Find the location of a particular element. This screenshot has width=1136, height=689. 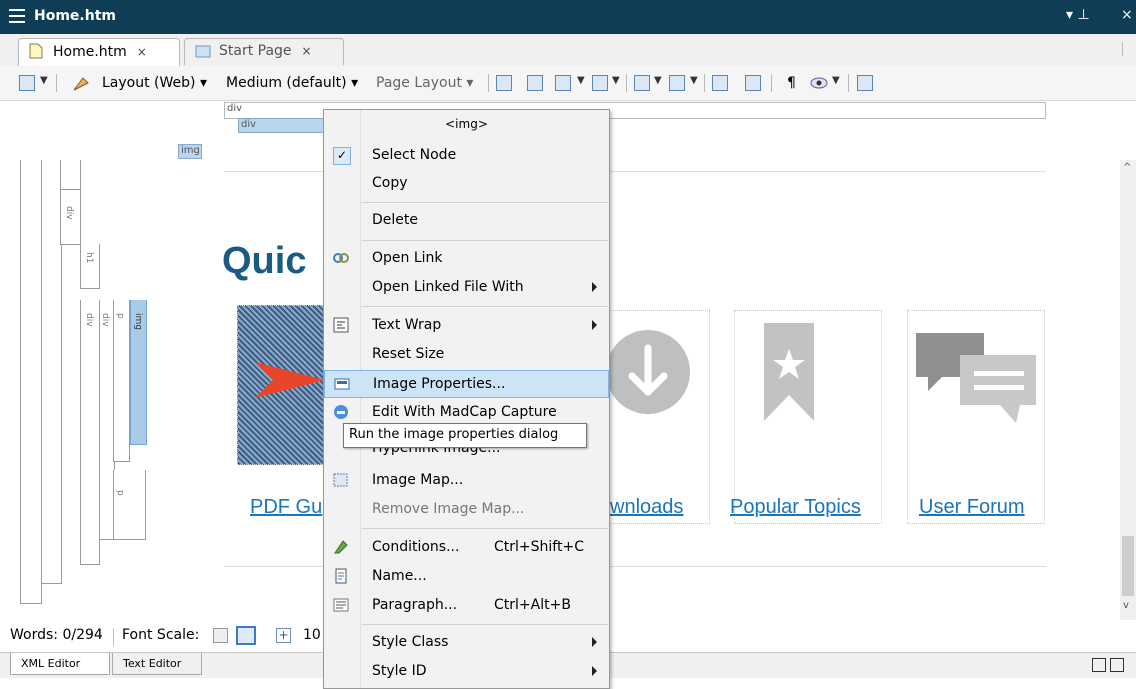

menu-item-open-linked-file-with: Open Linked File With is located at coordinates (466, 288).